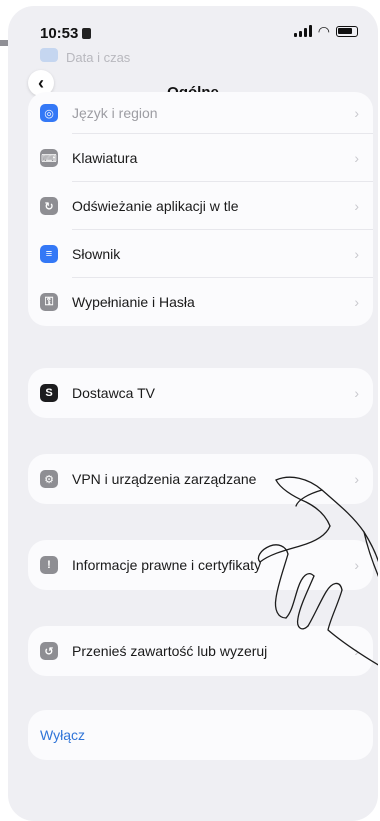 The height and width of the screenshot is (821, 380). What do you see at coordinates (200, 158) in the screenshot?
I see `settings-row-keyboard: ⌨ Klawiatura ›` at bounding box center [200, 158].